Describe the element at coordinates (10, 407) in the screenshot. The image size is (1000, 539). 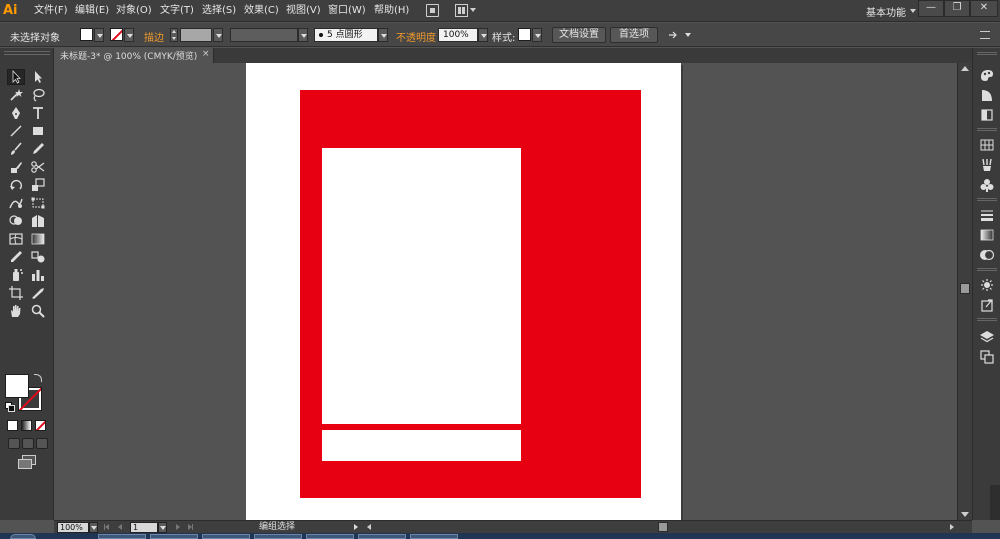
I see `default-fill-stroke-icon` at that location.